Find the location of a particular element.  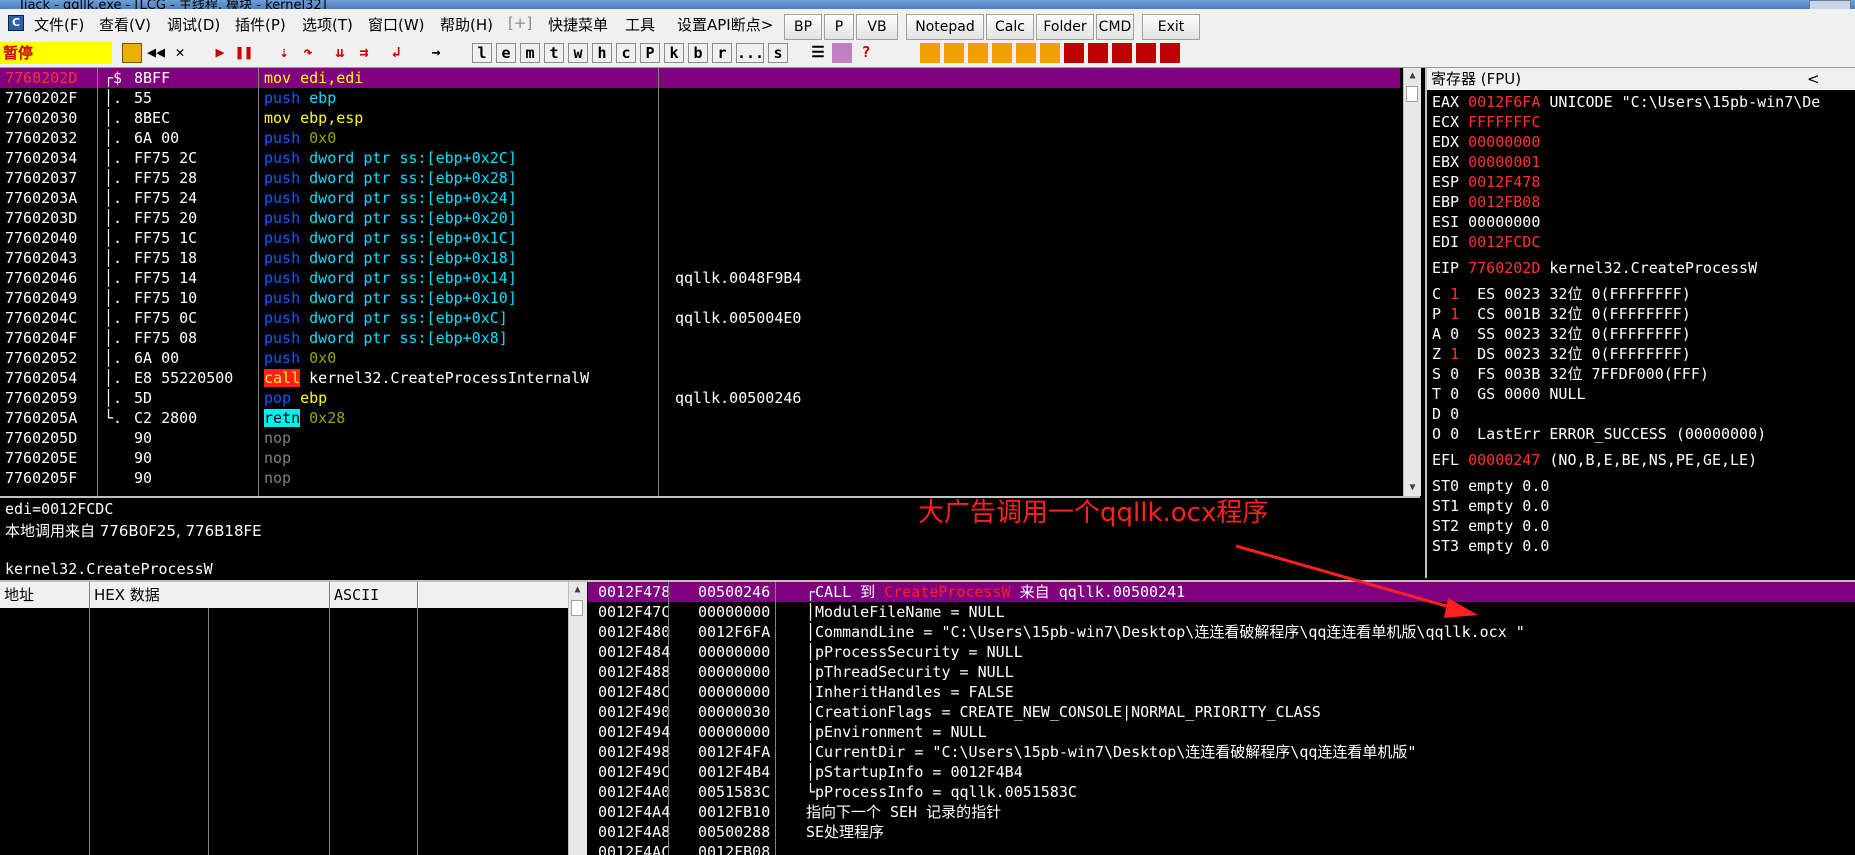

register-value: 00000247 is located at coordinates (1504, 460).